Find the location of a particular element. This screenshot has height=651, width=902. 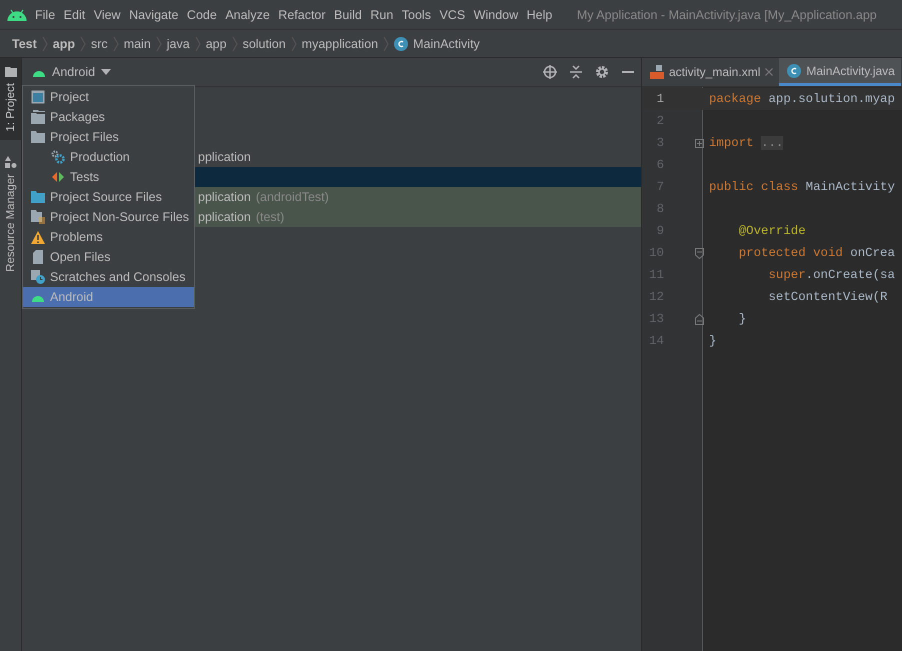

view-selector: Android is located at coordinates (72, 72).